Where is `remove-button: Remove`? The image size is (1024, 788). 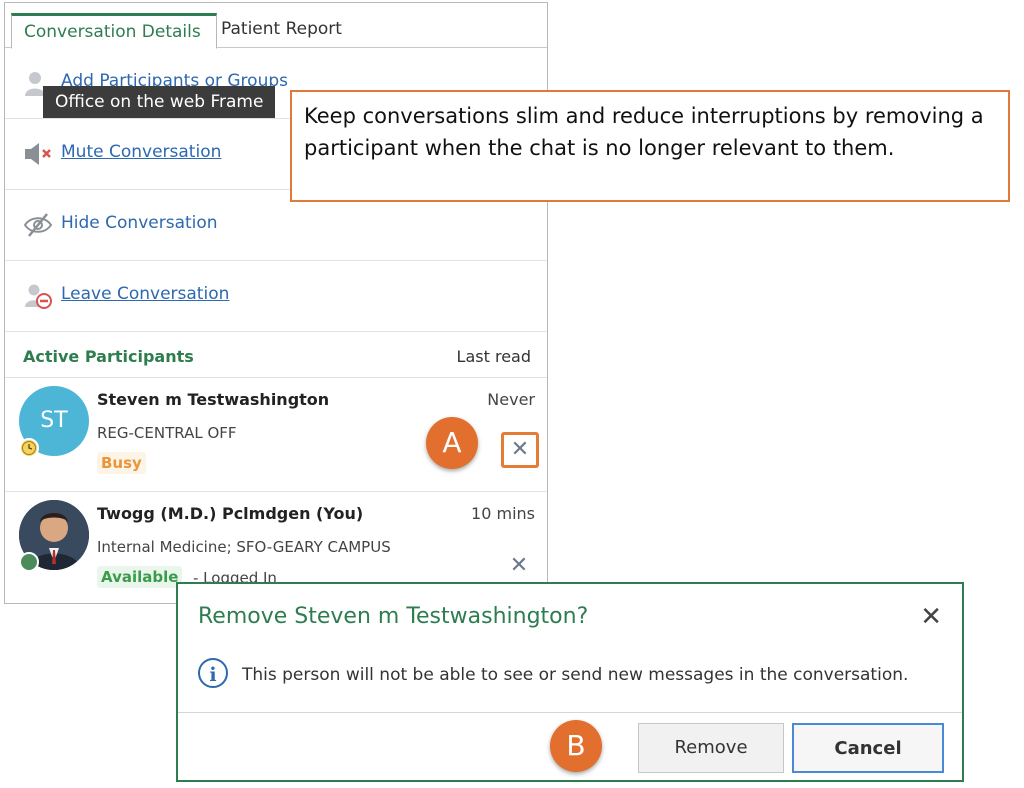
remove-button: Remove is located at coordinates (711, 748).